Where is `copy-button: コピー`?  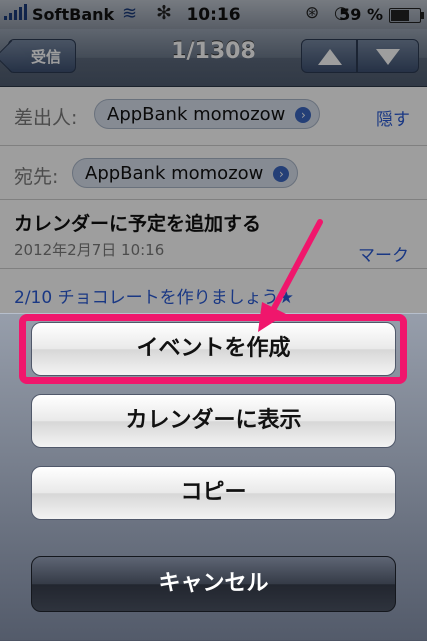 copy-button: コピー is located at coordinates (213, 493).